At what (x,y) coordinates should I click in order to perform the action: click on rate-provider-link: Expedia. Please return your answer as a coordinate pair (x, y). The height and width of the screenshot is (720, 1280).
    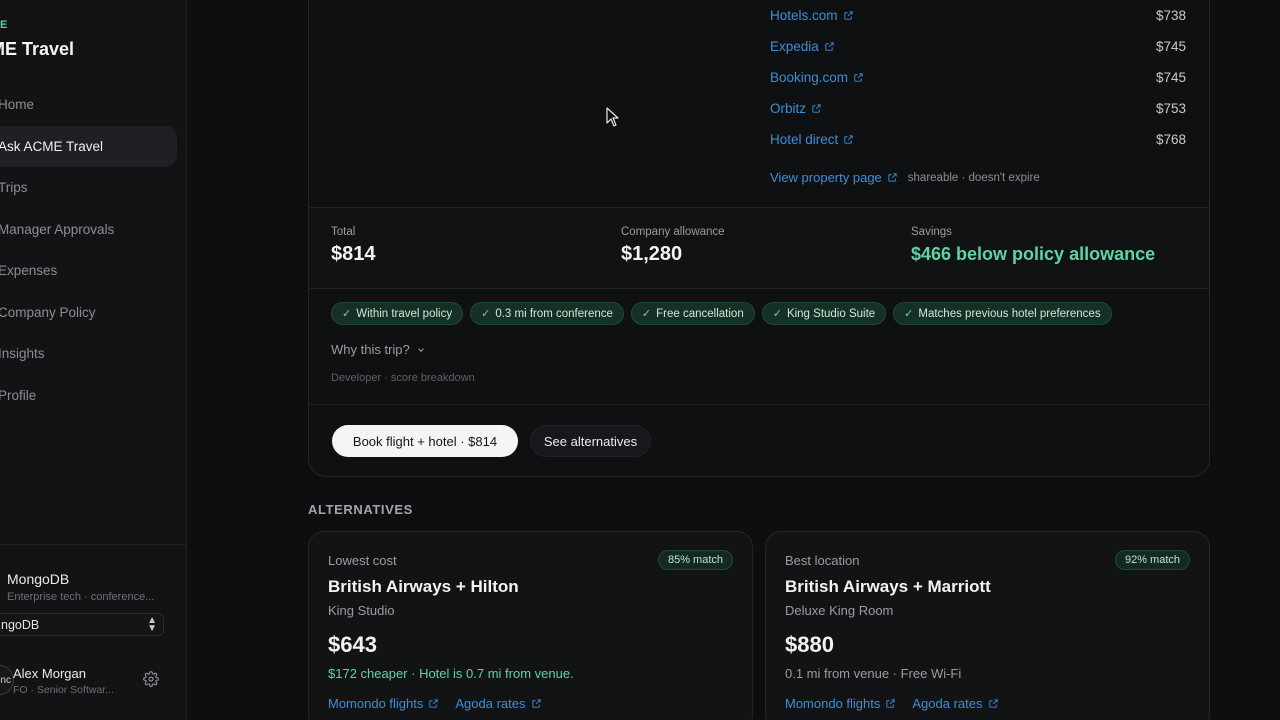
    Looking at the image, I should click on (802, 46).